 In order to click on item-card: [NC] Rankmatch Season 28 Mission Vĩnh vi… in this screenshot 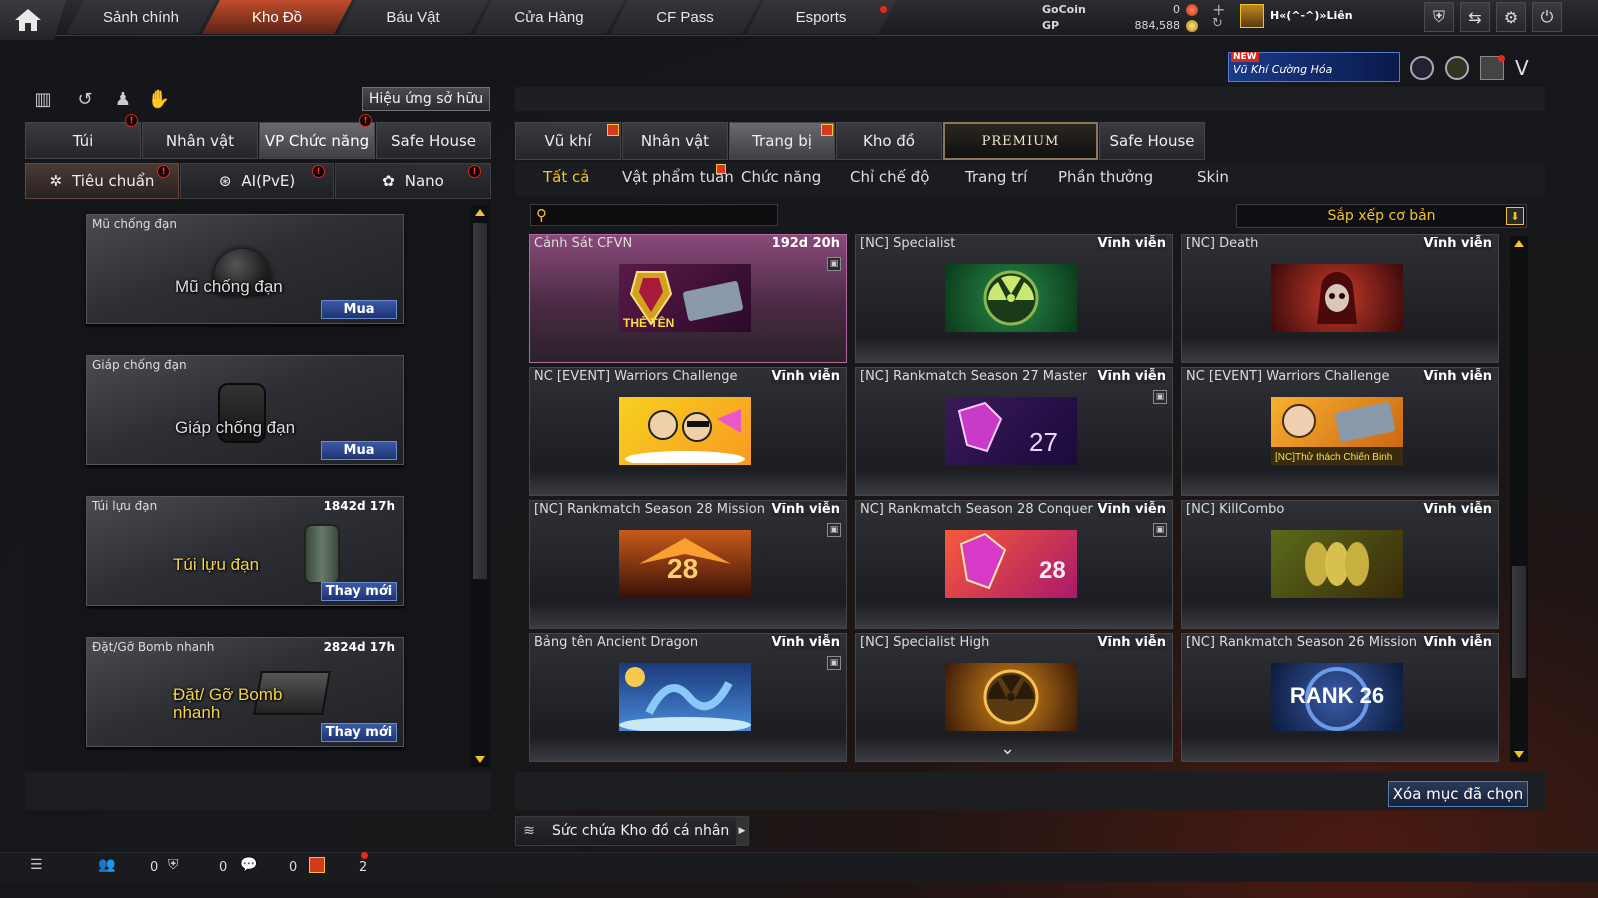, I will do `click(688, 564)`.